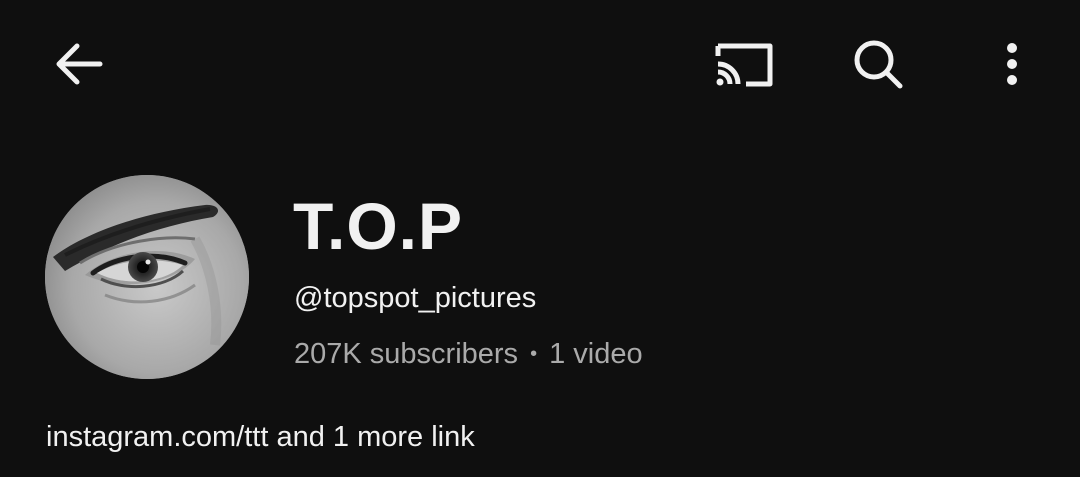 Image resolution: width=1080 pixels, height=477 pixels. I want to click on channel-avatar, so click(147, 277).